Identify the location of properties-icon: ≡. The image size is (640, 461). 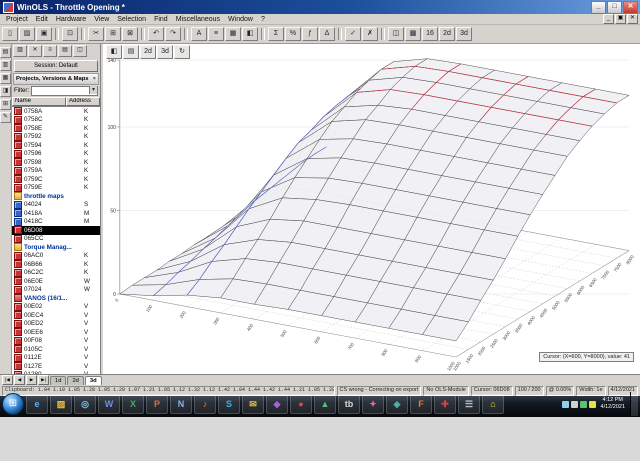
(50, 51).